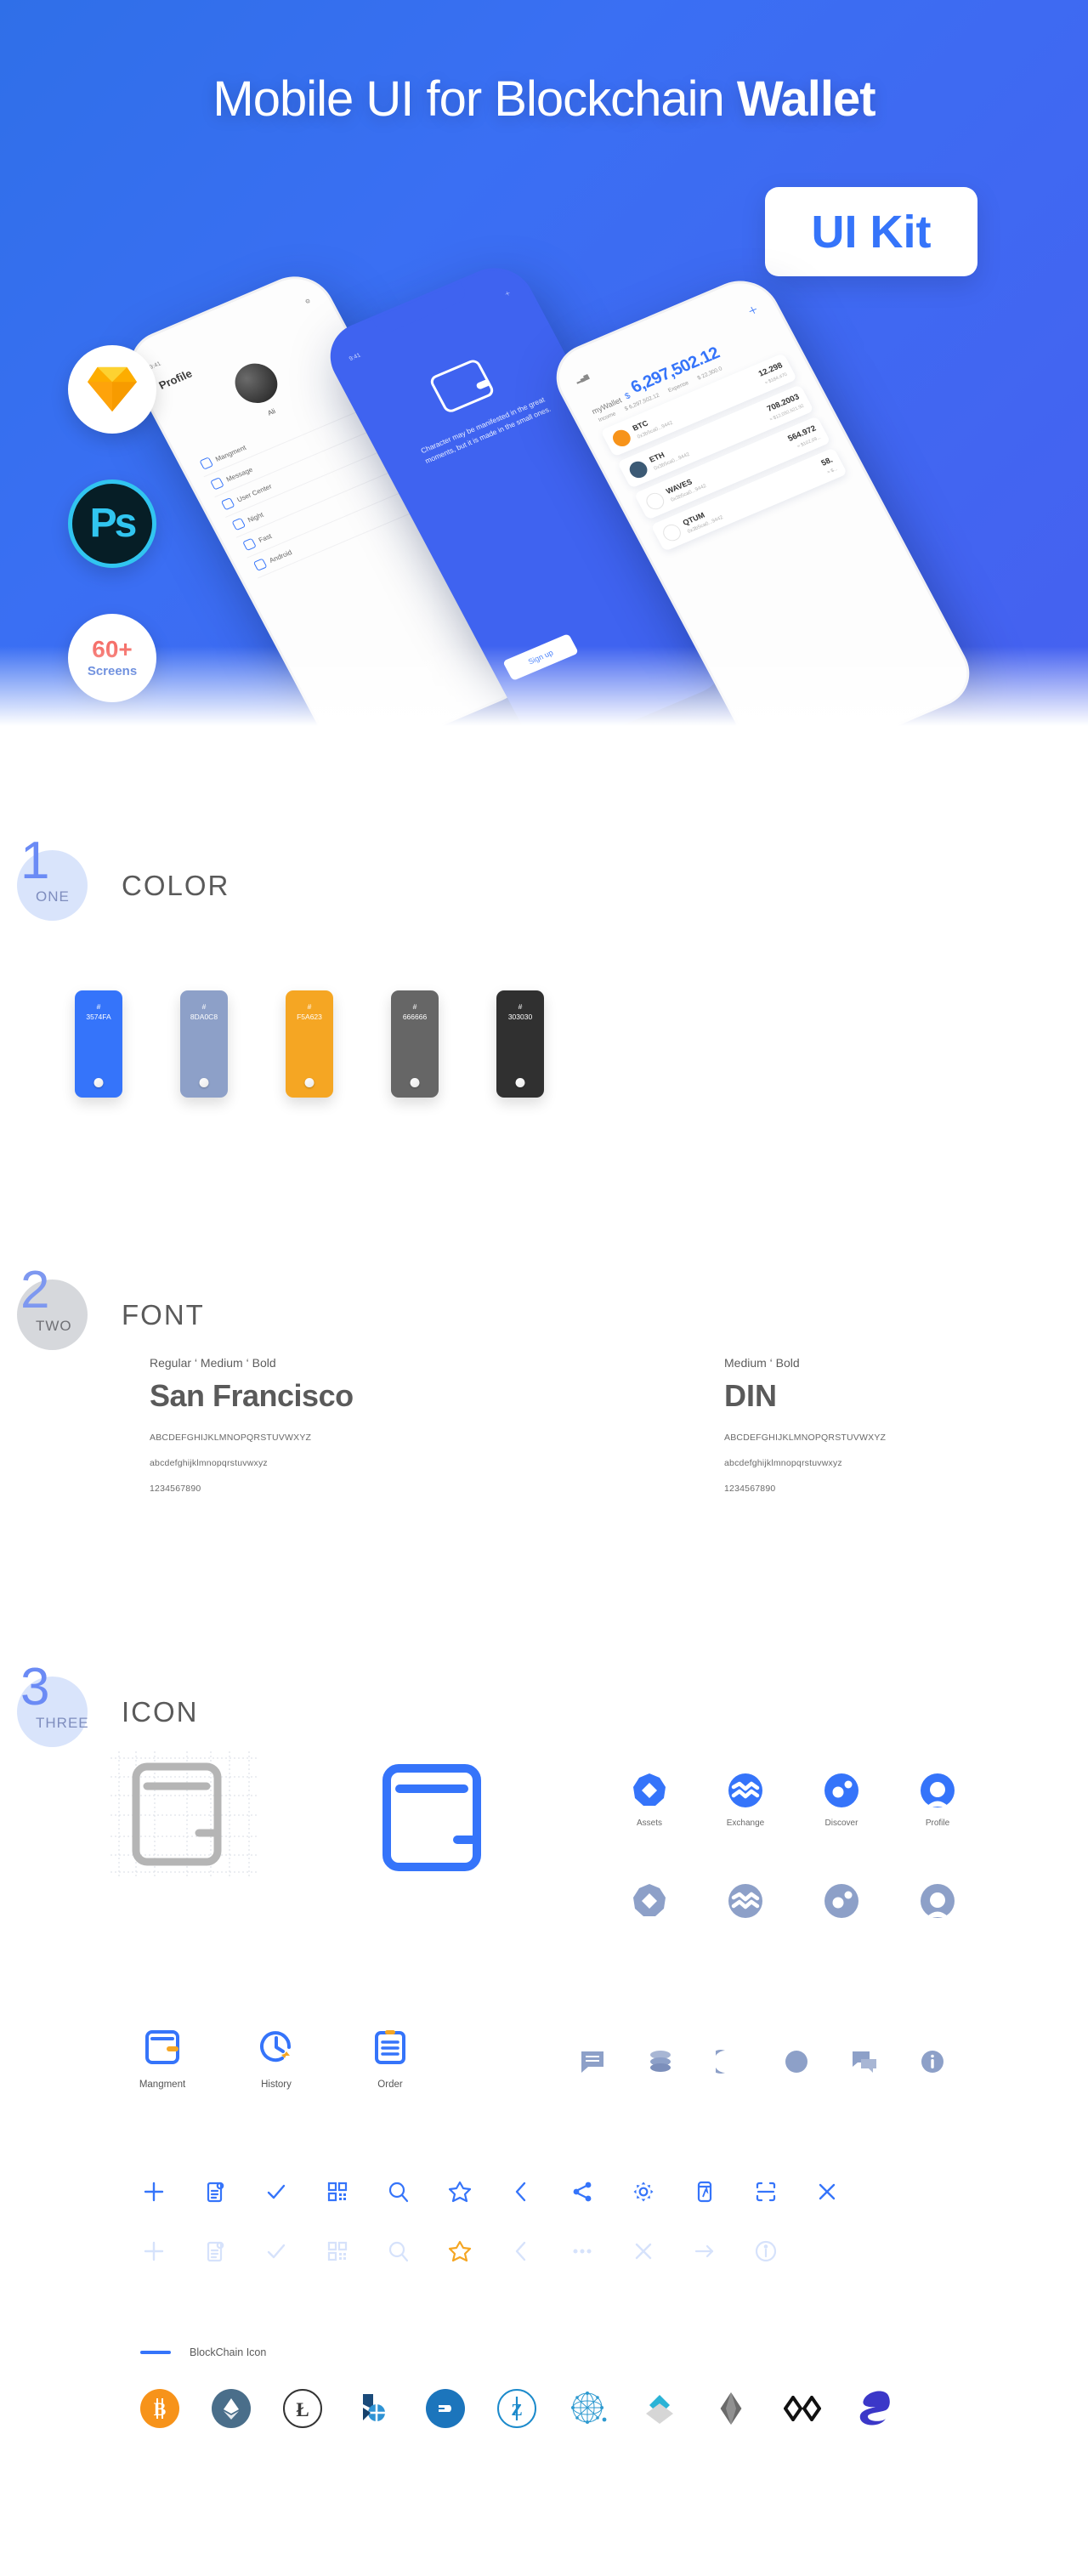  What do you see at coordinates (54, 1326) in the screenshot?
I see `section-number-word: TWO` at bounding box center [54, 1326].